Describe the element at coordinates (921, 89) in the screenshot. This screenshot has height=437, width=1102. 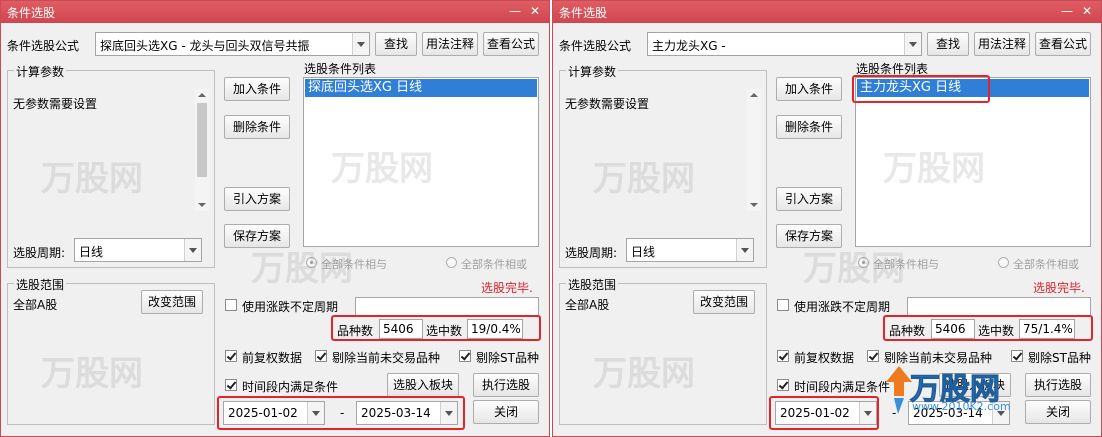
I see `condition-highlight` at that location.